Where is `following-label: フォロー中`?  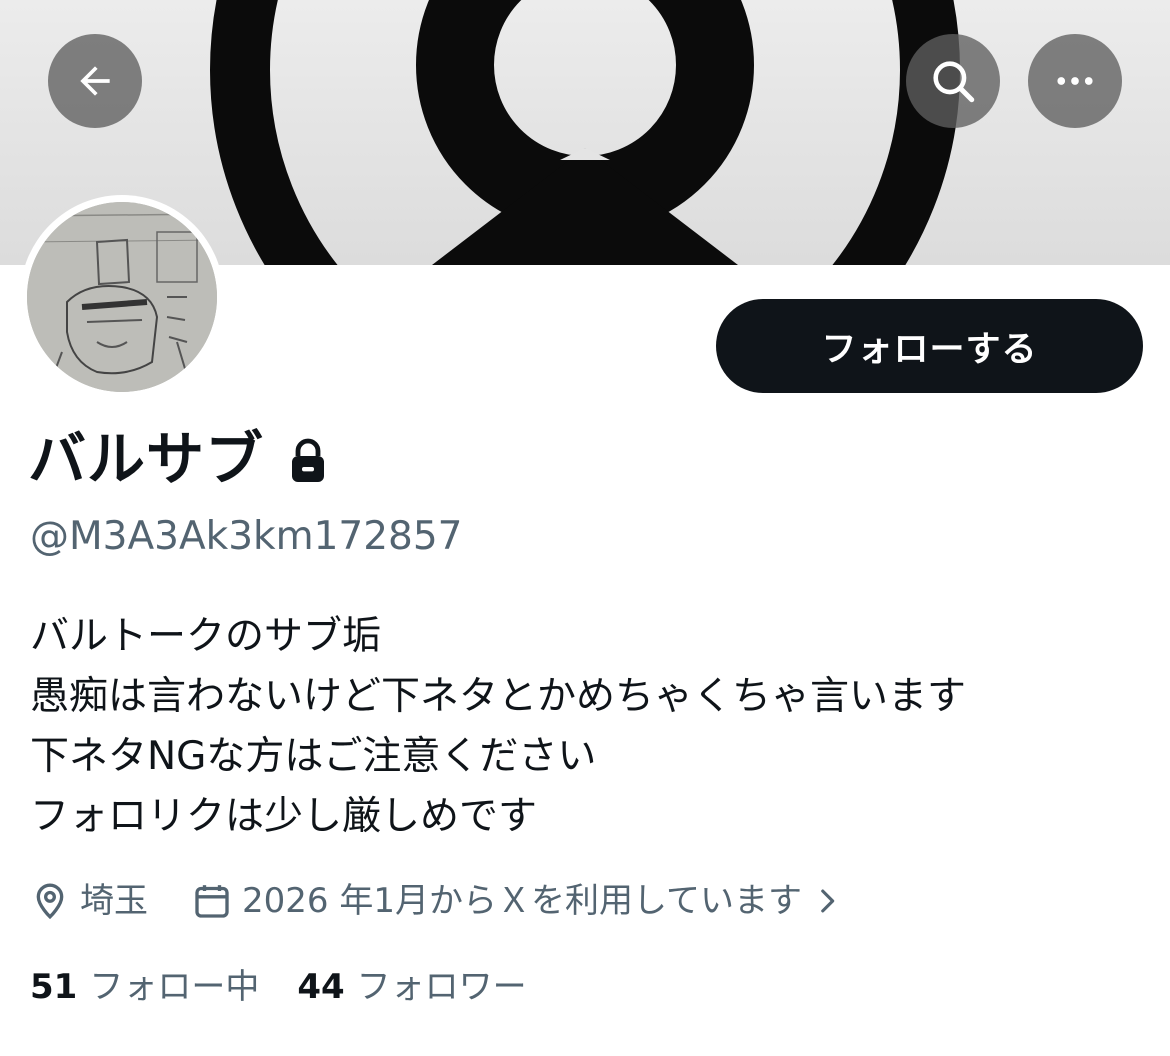
following-label: フォロー中 is located at coordinates (174, 987).